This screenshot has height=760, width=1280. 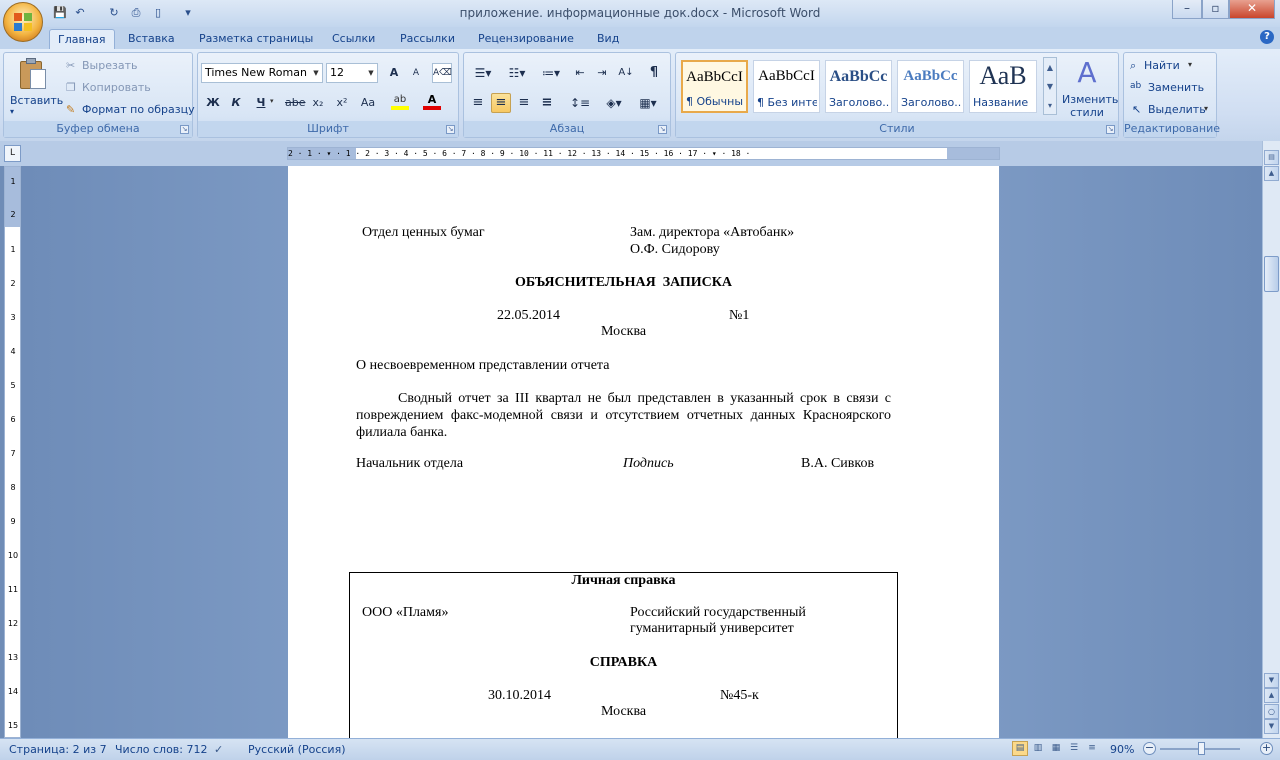 I want to click on tab-mailings: Рассылки, so click(x=427, y=39).